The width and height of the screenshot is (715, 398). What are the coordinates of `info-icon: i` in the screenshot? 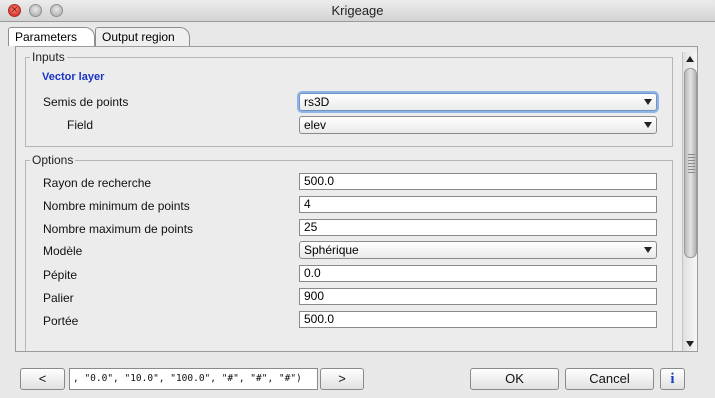 It's located at (672, 379).